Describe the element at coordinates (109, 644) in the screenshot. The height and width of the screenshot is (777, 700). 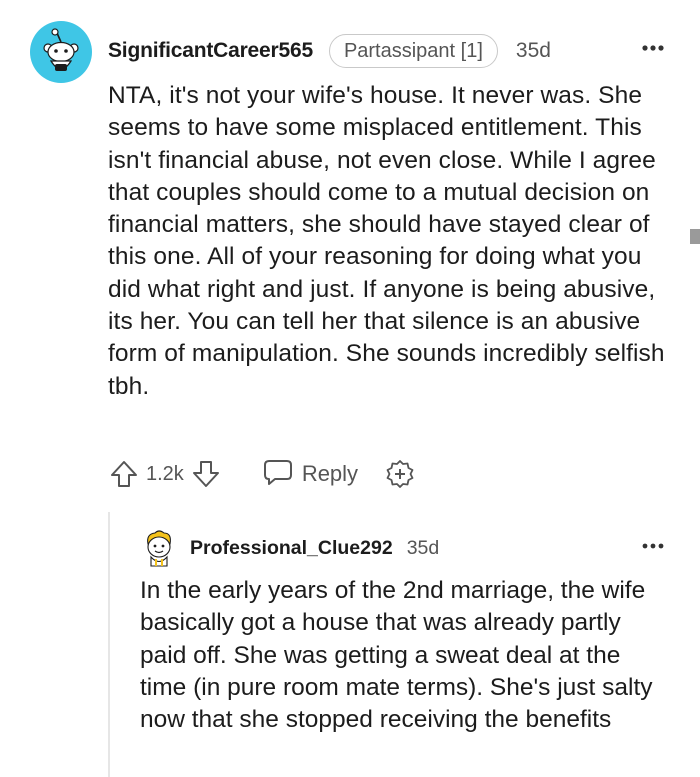
I see `thread-line` at that location.